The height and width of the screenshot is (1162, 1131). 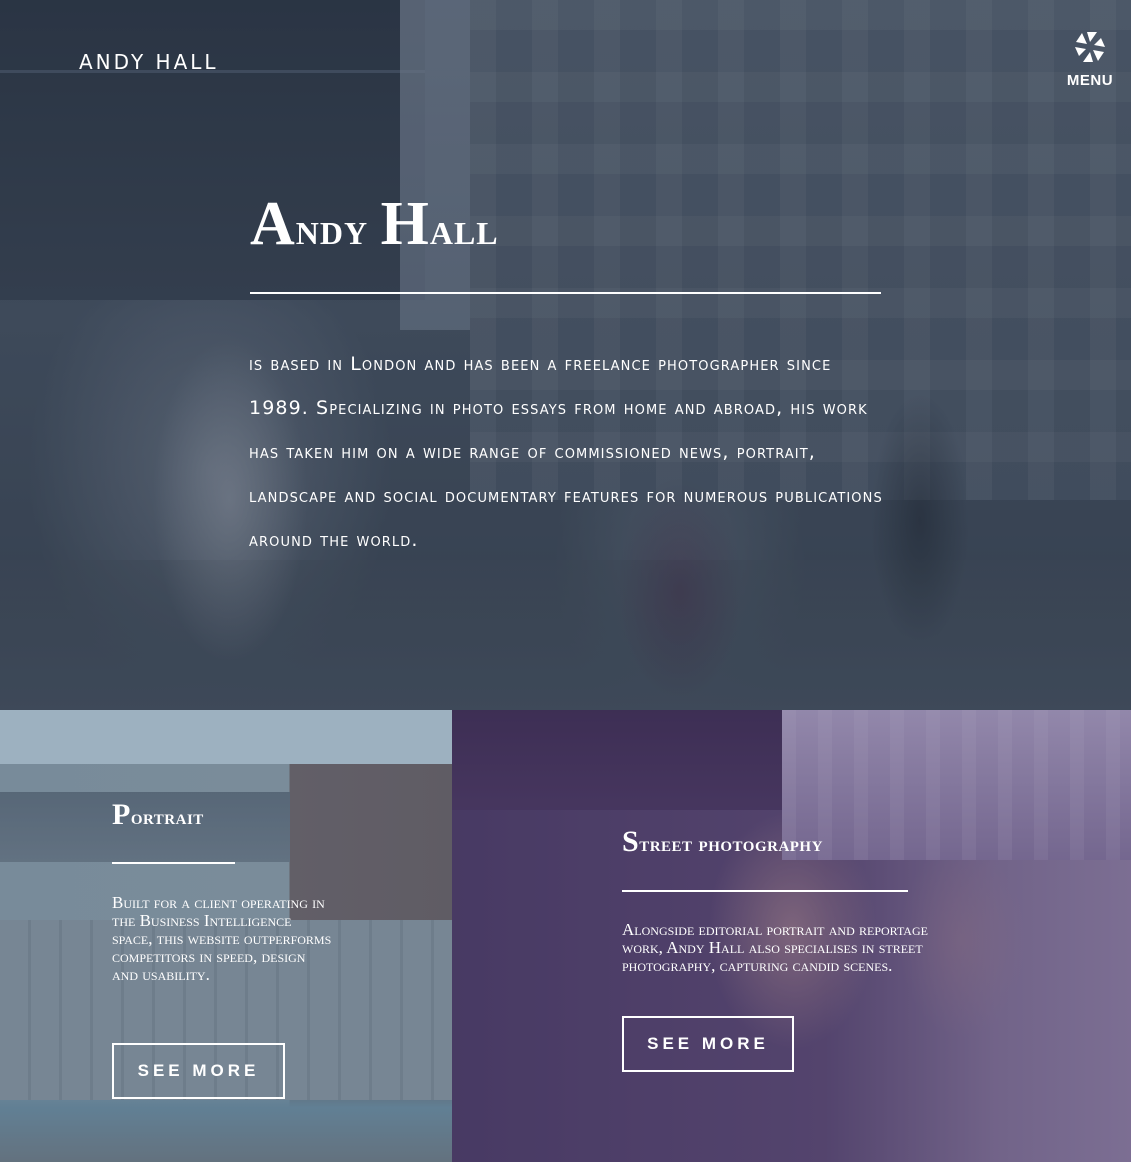 What do you see at coordinates (464, 228) in the screenshot?
I see `hero-title-rest-2: all` at bounding box center [464, 228].